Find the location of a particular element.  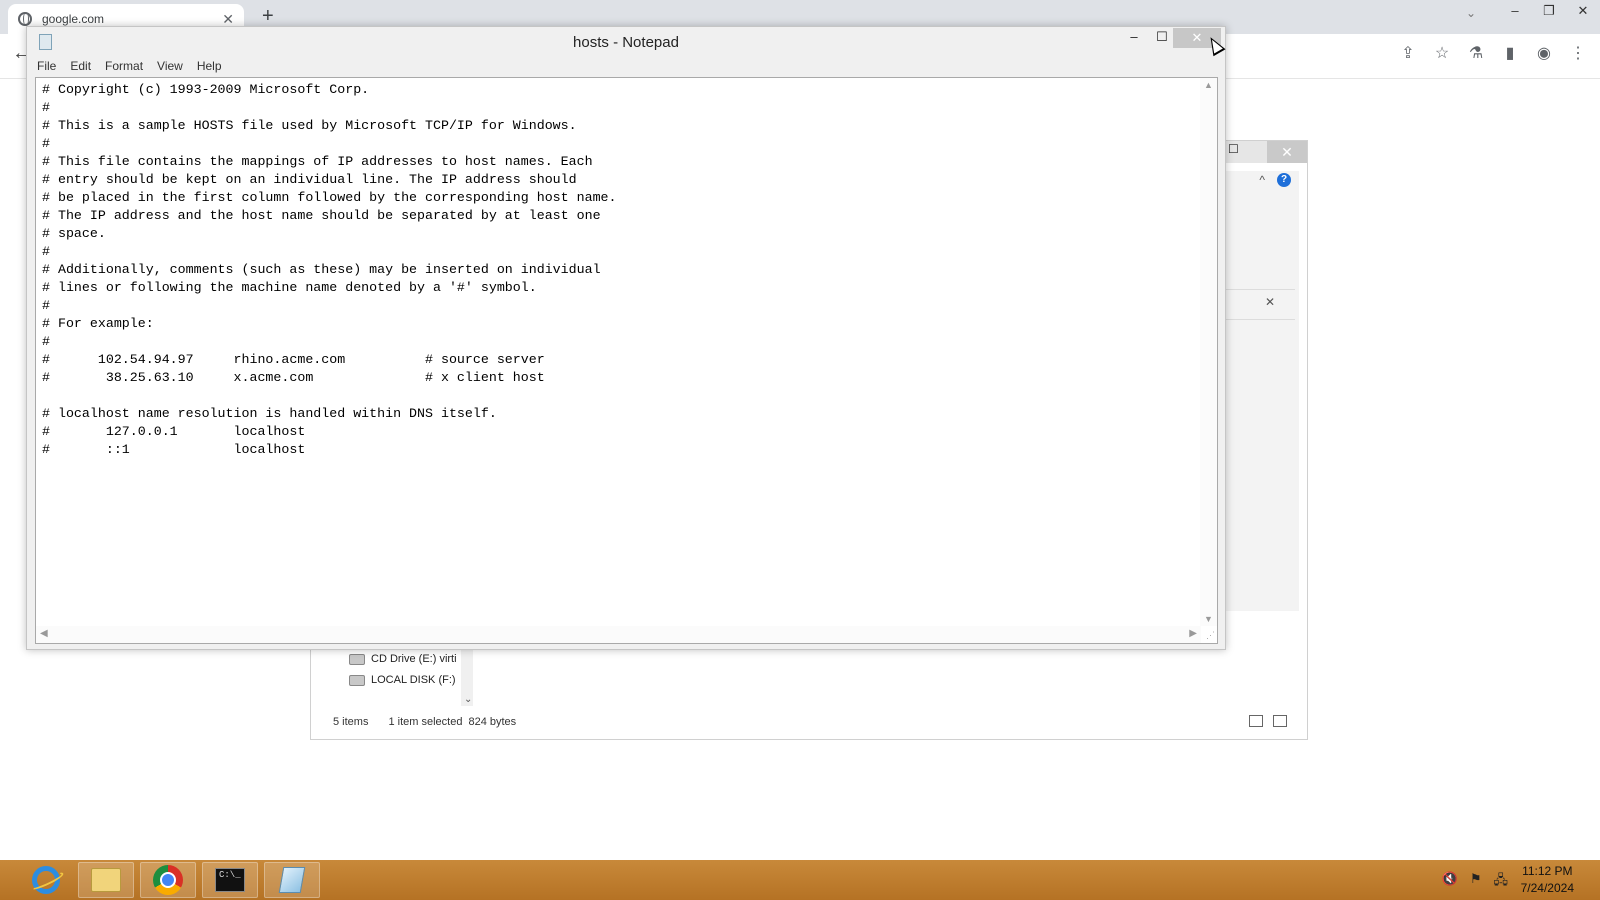

taskbar-internet-explorer is located at coordinates (46, 880).